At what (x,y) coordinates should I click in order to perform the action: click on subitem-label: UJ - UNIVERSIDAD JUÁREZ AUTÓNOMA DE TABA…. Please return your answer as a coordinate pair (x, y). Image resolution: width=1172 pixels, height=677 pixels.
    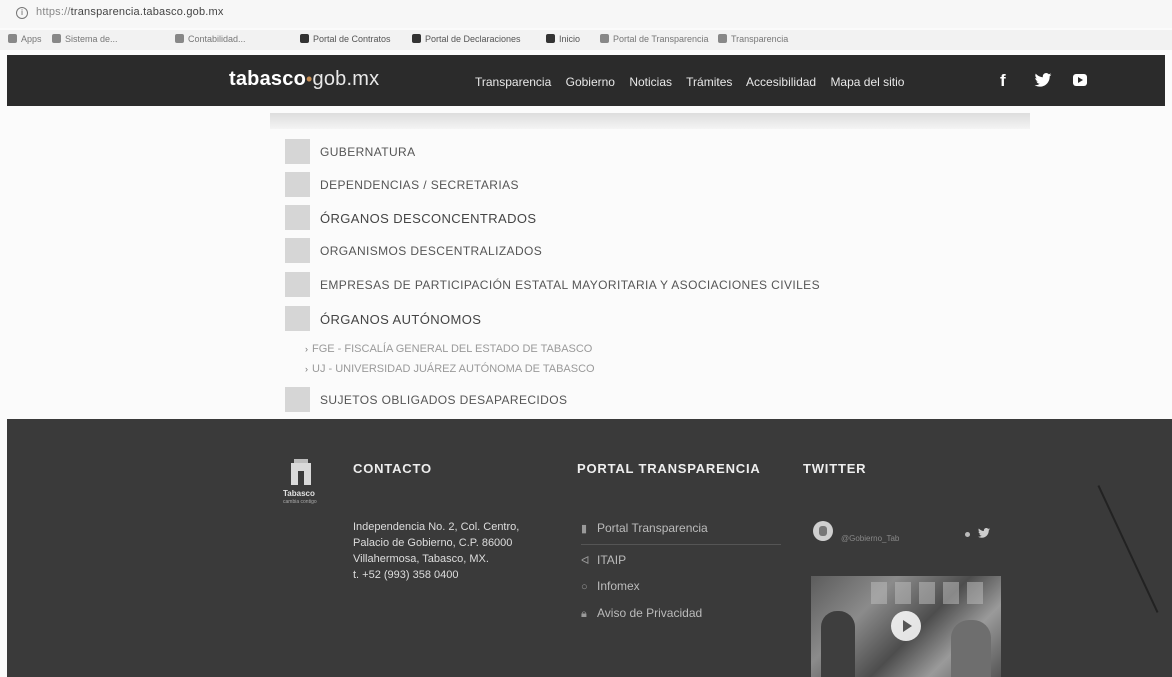
    Looking at the image, I should click on (453, 369).